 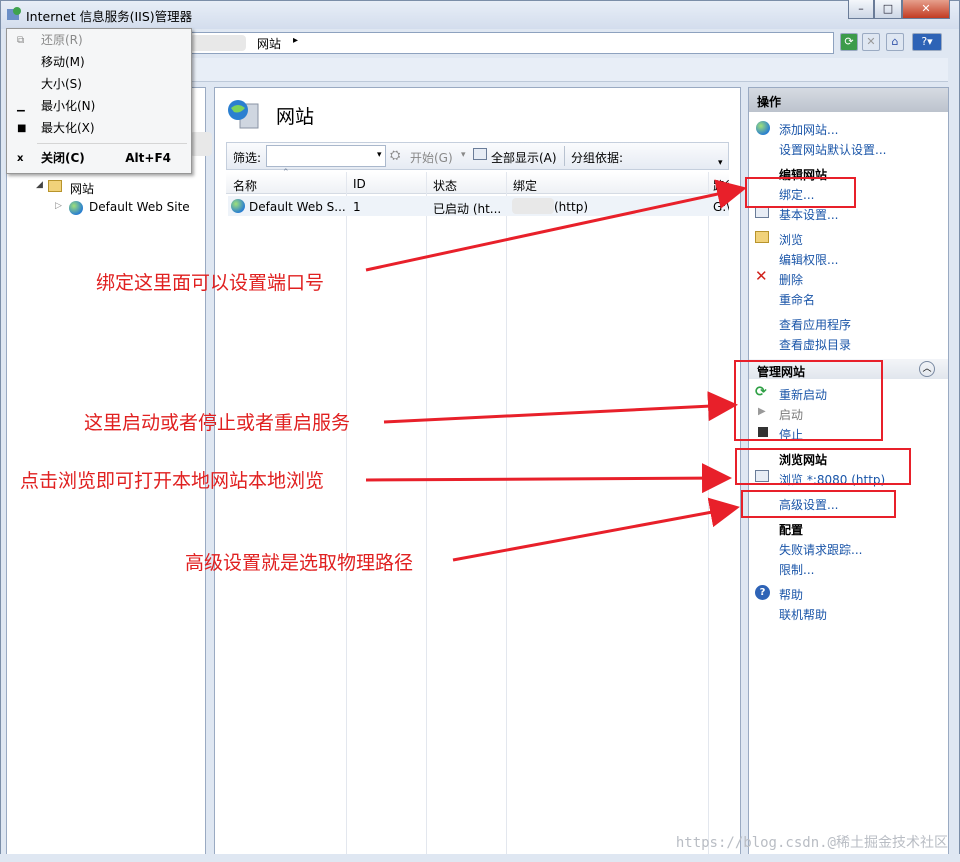 What do you see at coordinates (269, 43) in the screenshot?
I see `breadcrumb-sites: 网站` at bounding box center [269, 43].